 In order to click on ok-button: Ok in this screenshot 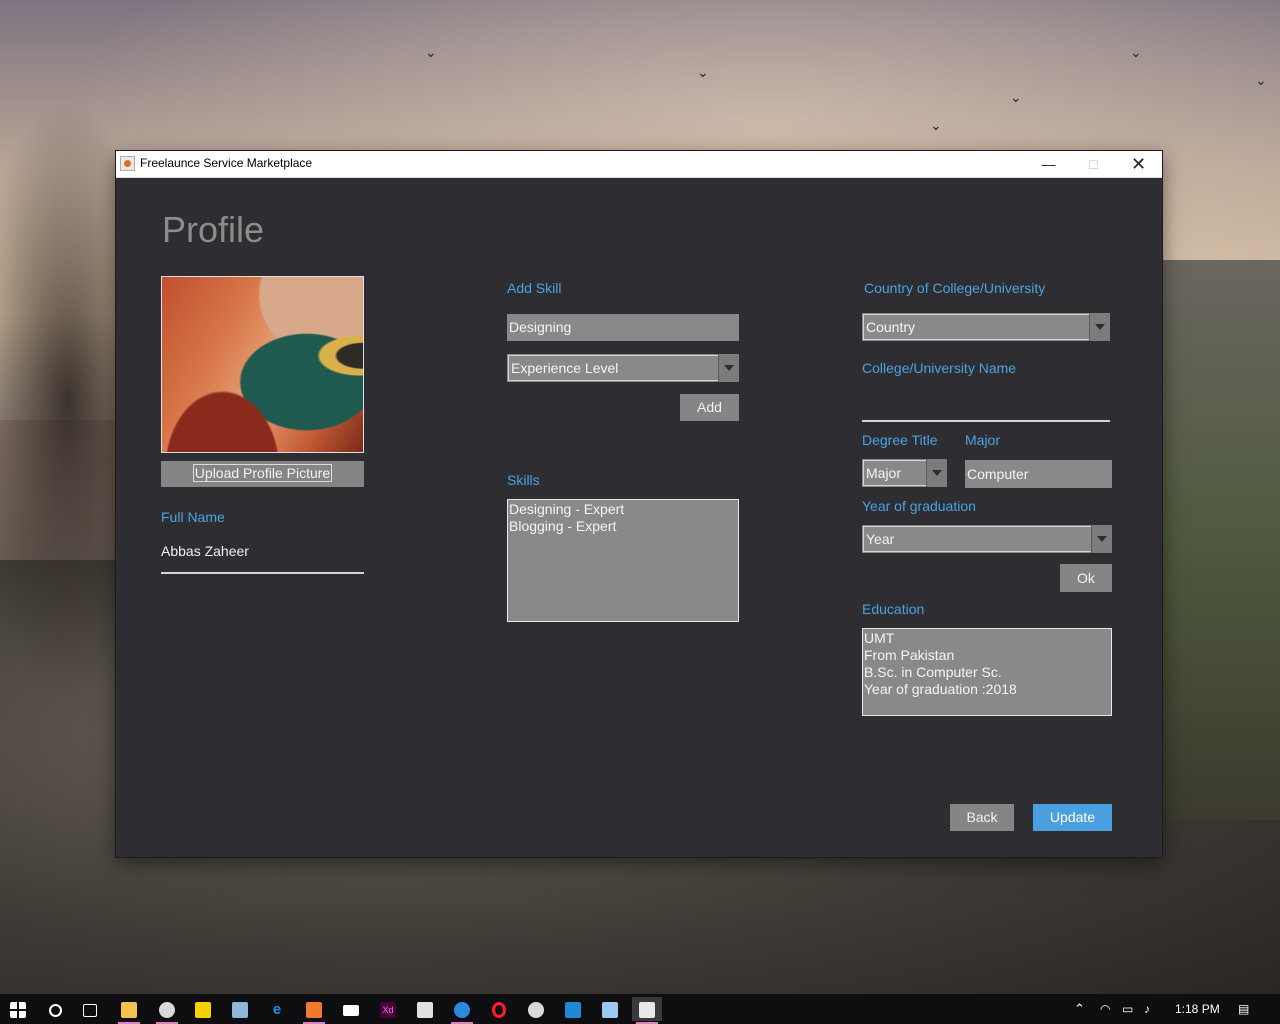, I will do `click(1086, 578)`.